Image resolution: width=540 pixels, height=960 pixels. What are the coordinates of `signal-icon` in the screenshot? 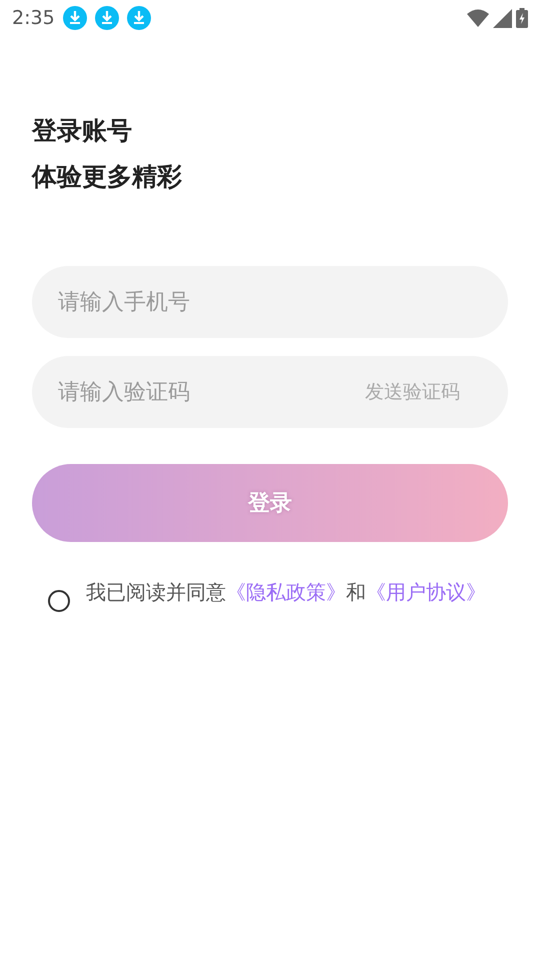 It's located at (502, 18).